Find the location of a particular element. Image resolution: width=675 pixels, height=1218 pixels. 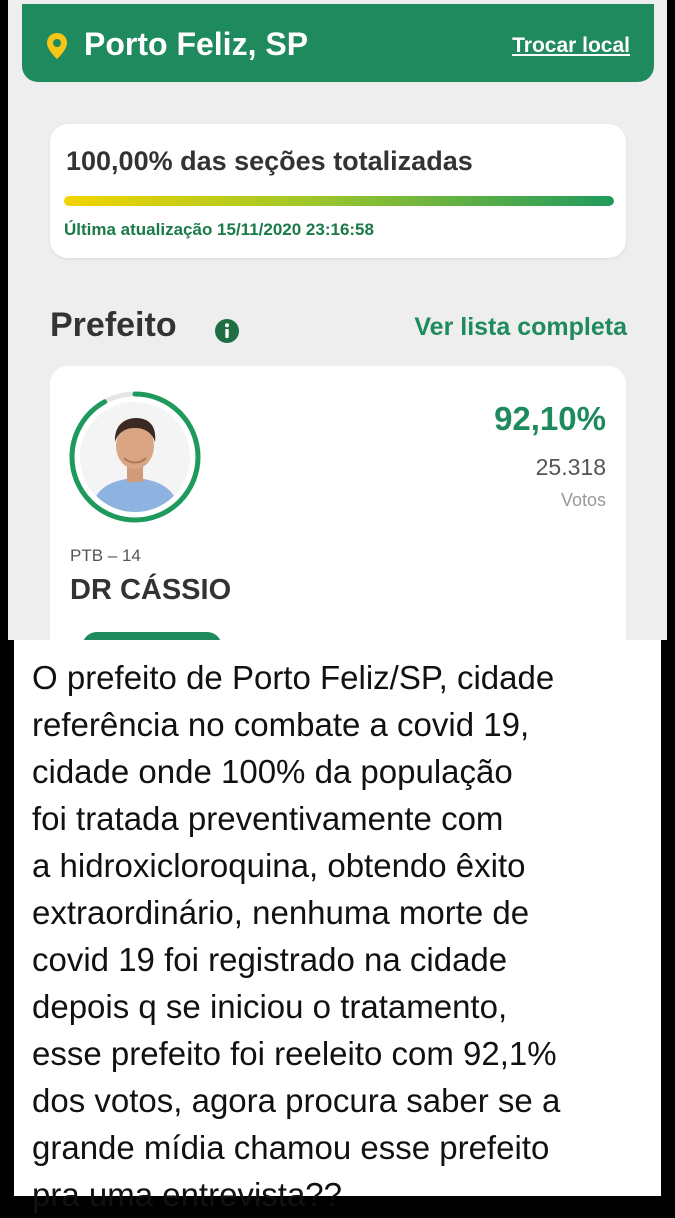

caption-line: dos votos, agora procura saber se a is located at coordinates (296, 1100).